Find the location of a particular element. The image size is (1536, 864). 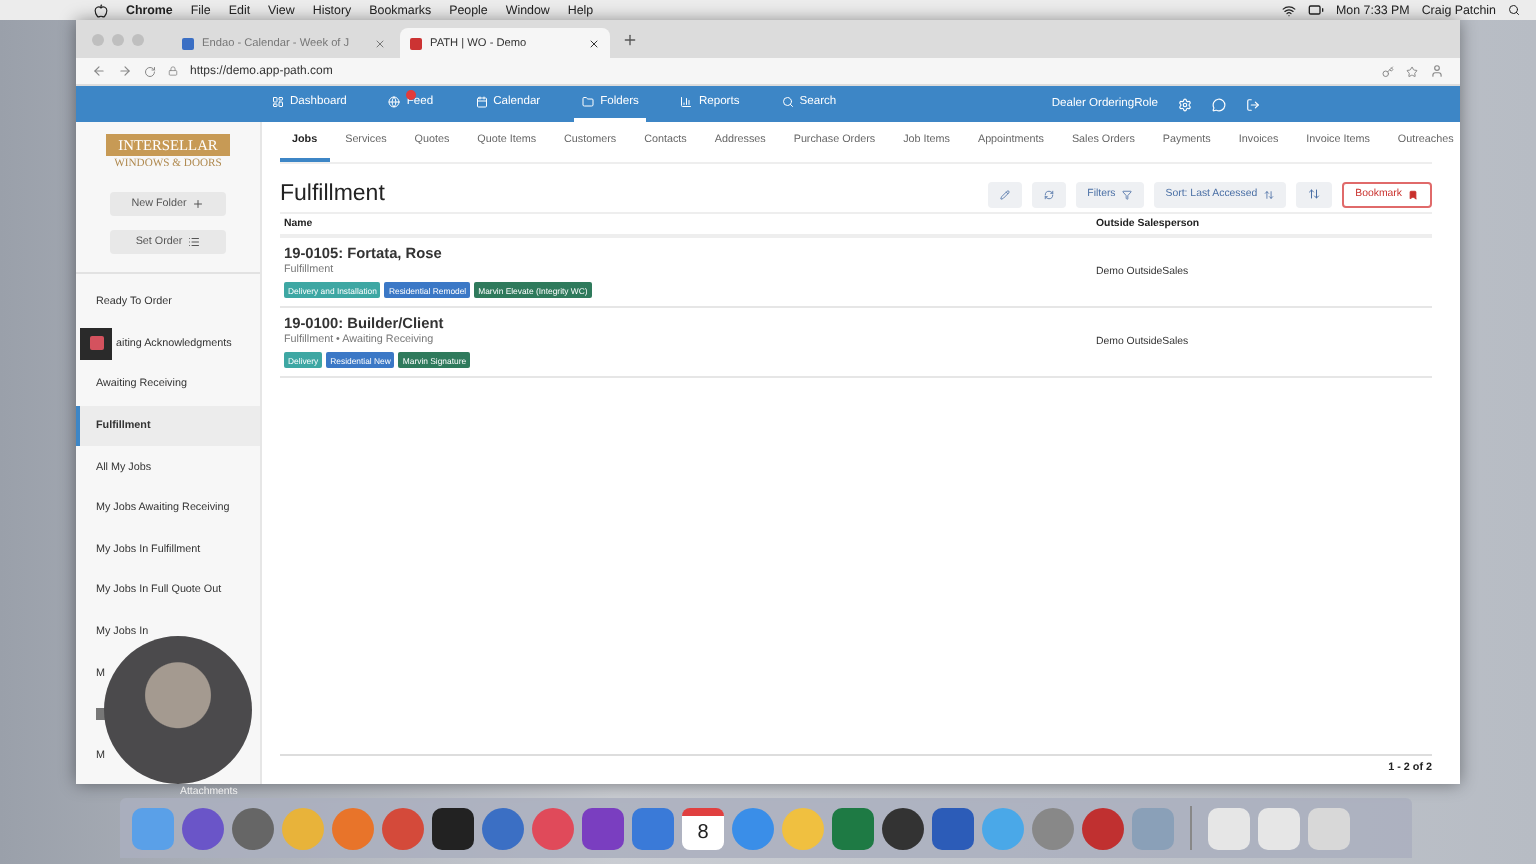

edit-button is located at coordinates (1004, 194).